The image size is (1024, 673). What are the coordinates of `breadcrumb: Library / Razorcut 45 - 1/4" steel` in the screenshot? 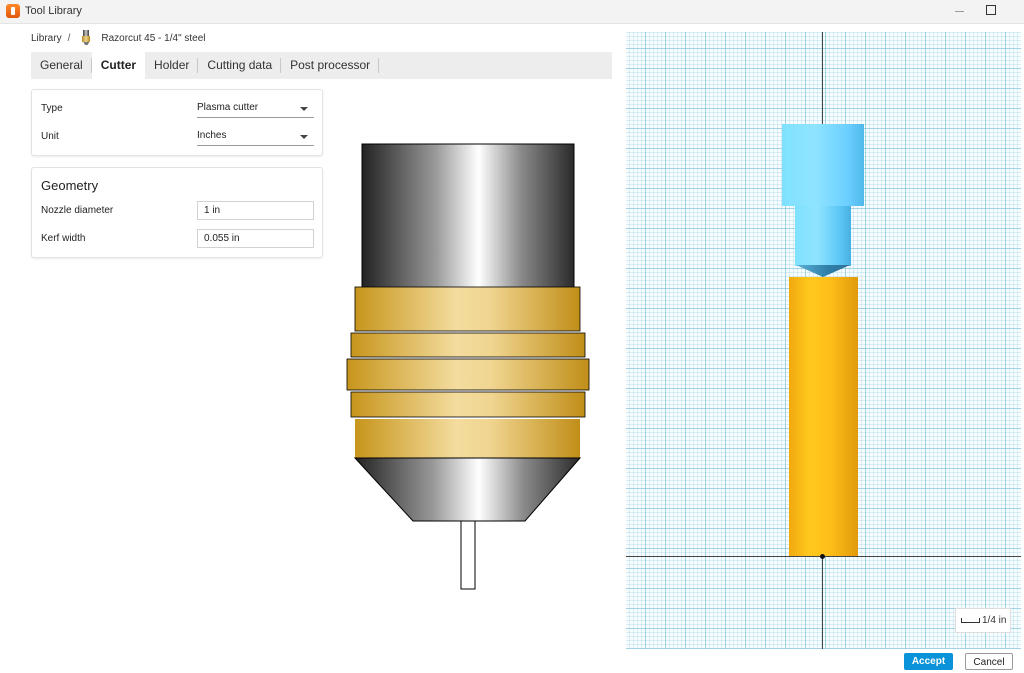 It's located at (118, 38).